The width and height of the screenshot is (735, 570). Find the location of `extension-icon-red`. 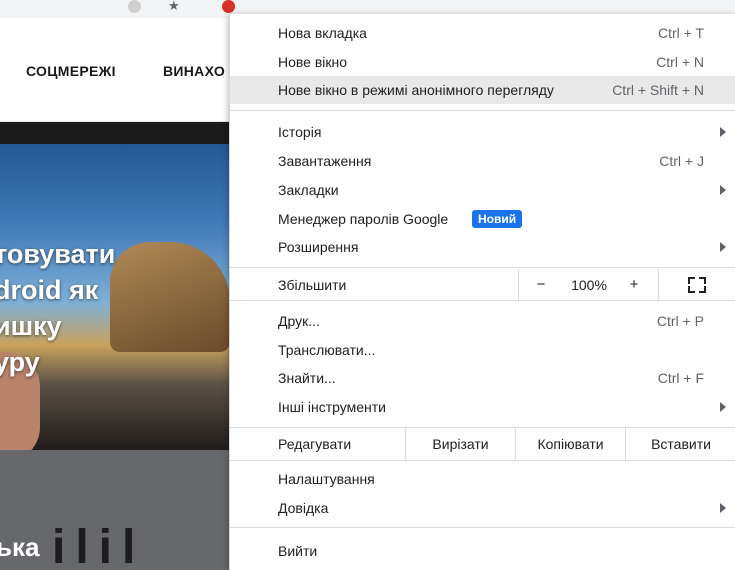

extension-icon-red is located at coordinates (228, 6).